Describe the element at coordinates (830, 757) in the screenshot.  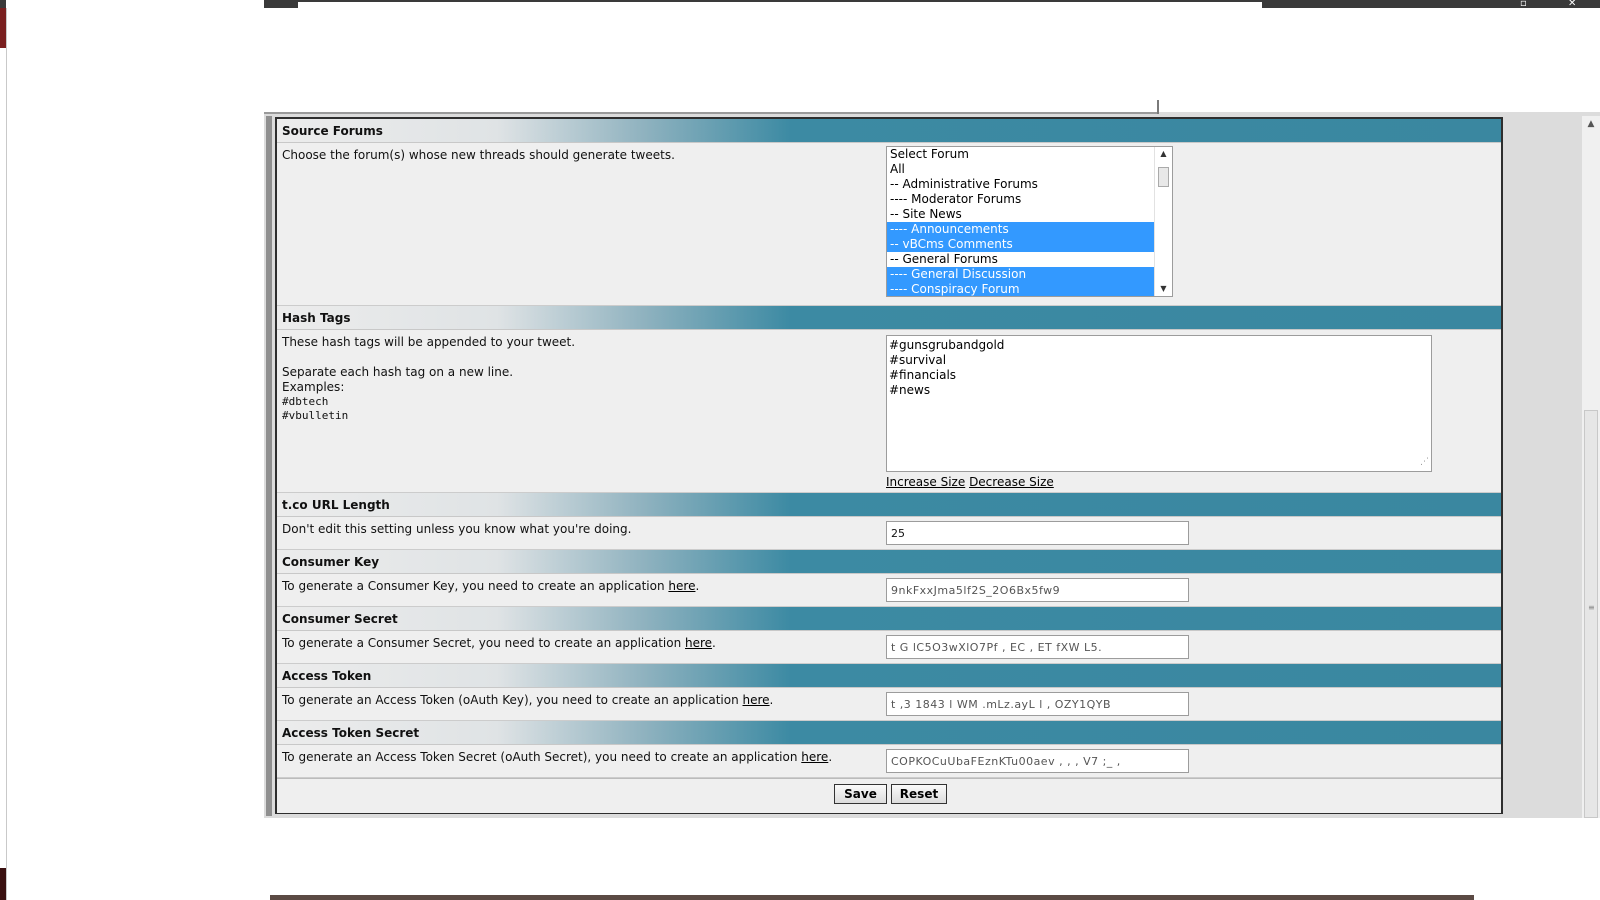
I see `access-token-secret-period: .` at that location.